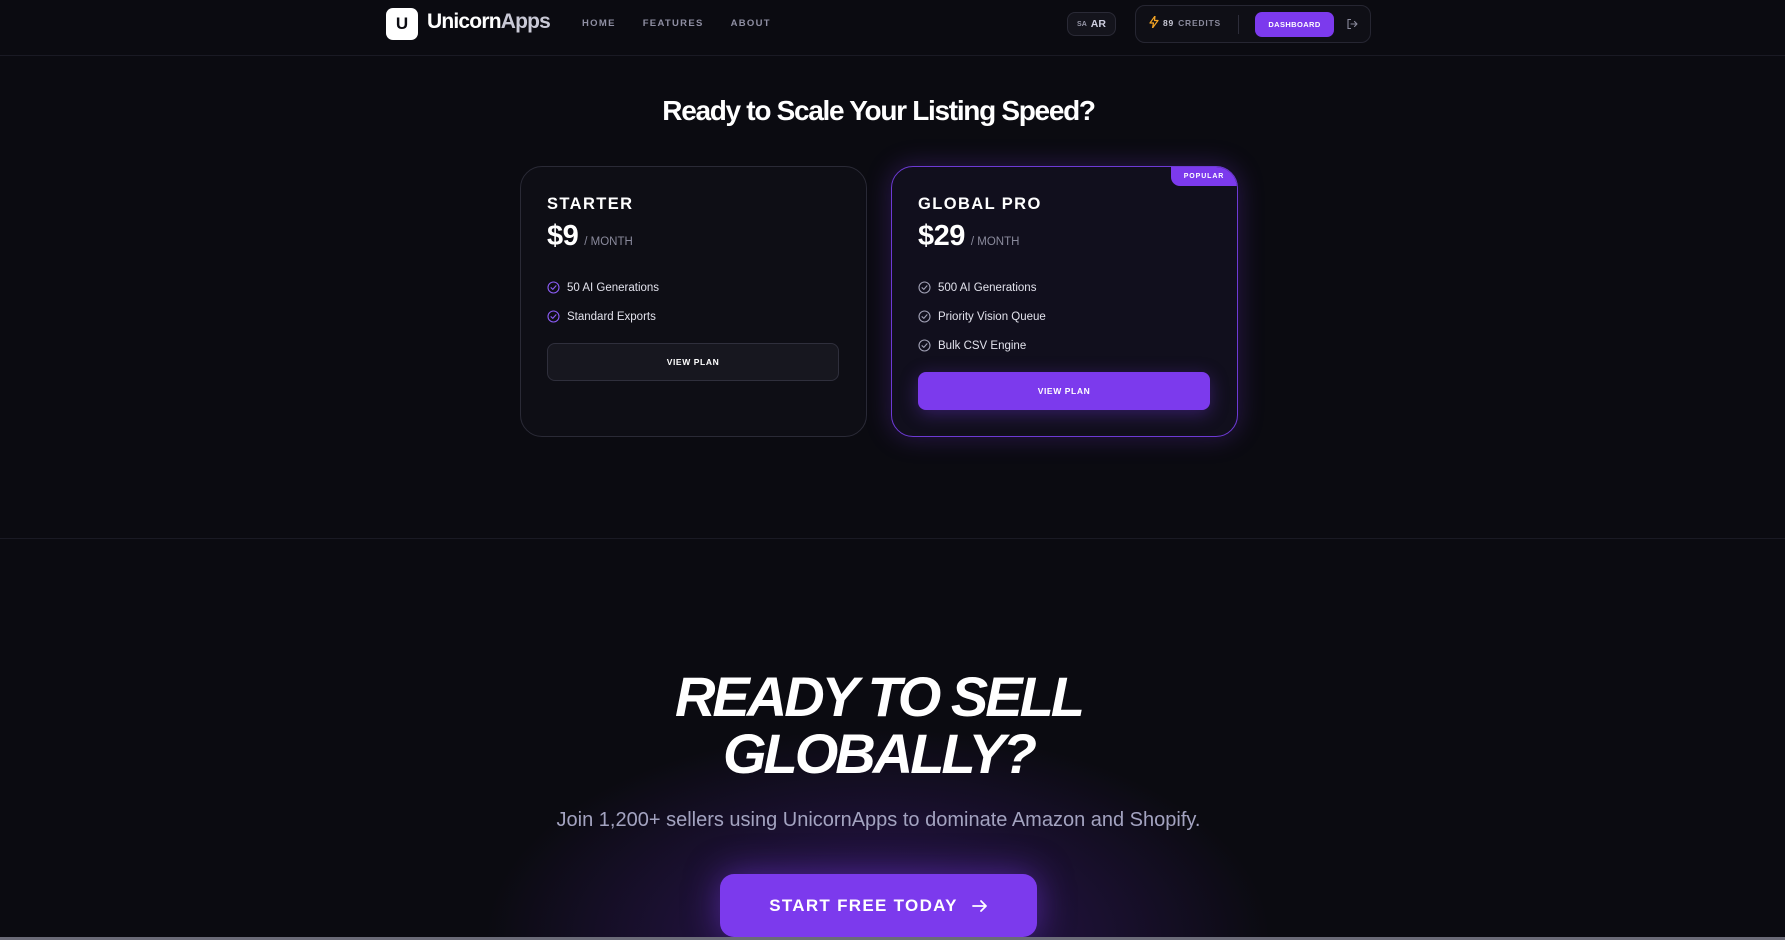 The width and height of the screenshot is (1785, 940). I want to click on start-free-button: START FREE TODAY, so click(878, 905).